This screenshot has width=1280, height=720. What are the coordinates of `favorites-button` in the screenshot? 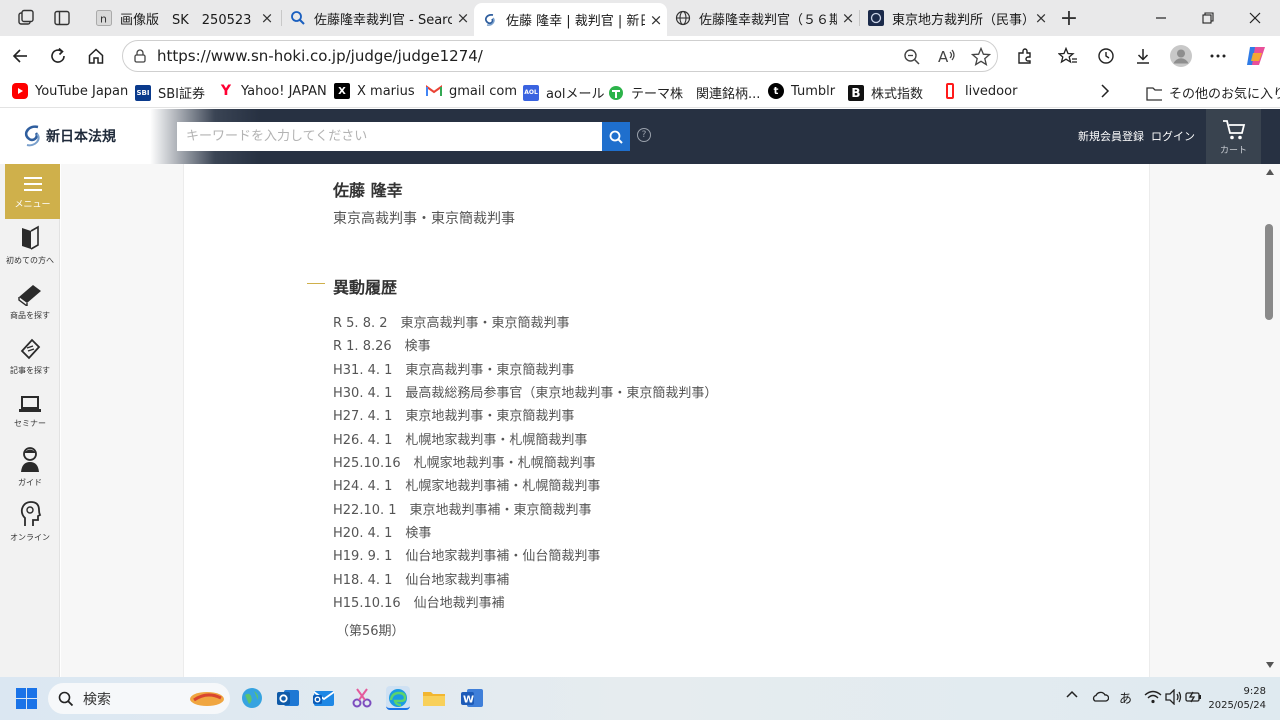 It's located at (1068, 56).